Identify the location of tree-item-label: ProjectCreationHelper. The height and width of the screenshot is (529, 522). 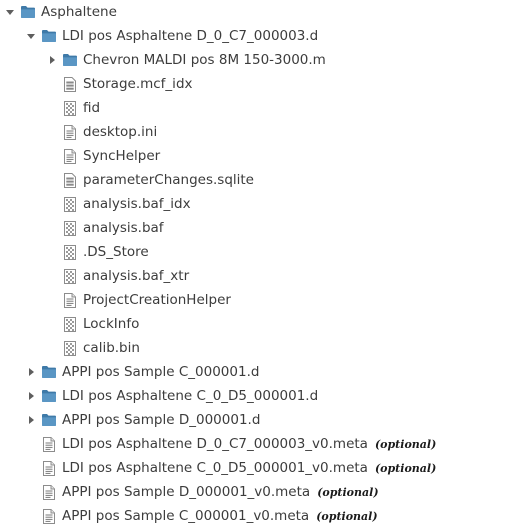
(157, 300).